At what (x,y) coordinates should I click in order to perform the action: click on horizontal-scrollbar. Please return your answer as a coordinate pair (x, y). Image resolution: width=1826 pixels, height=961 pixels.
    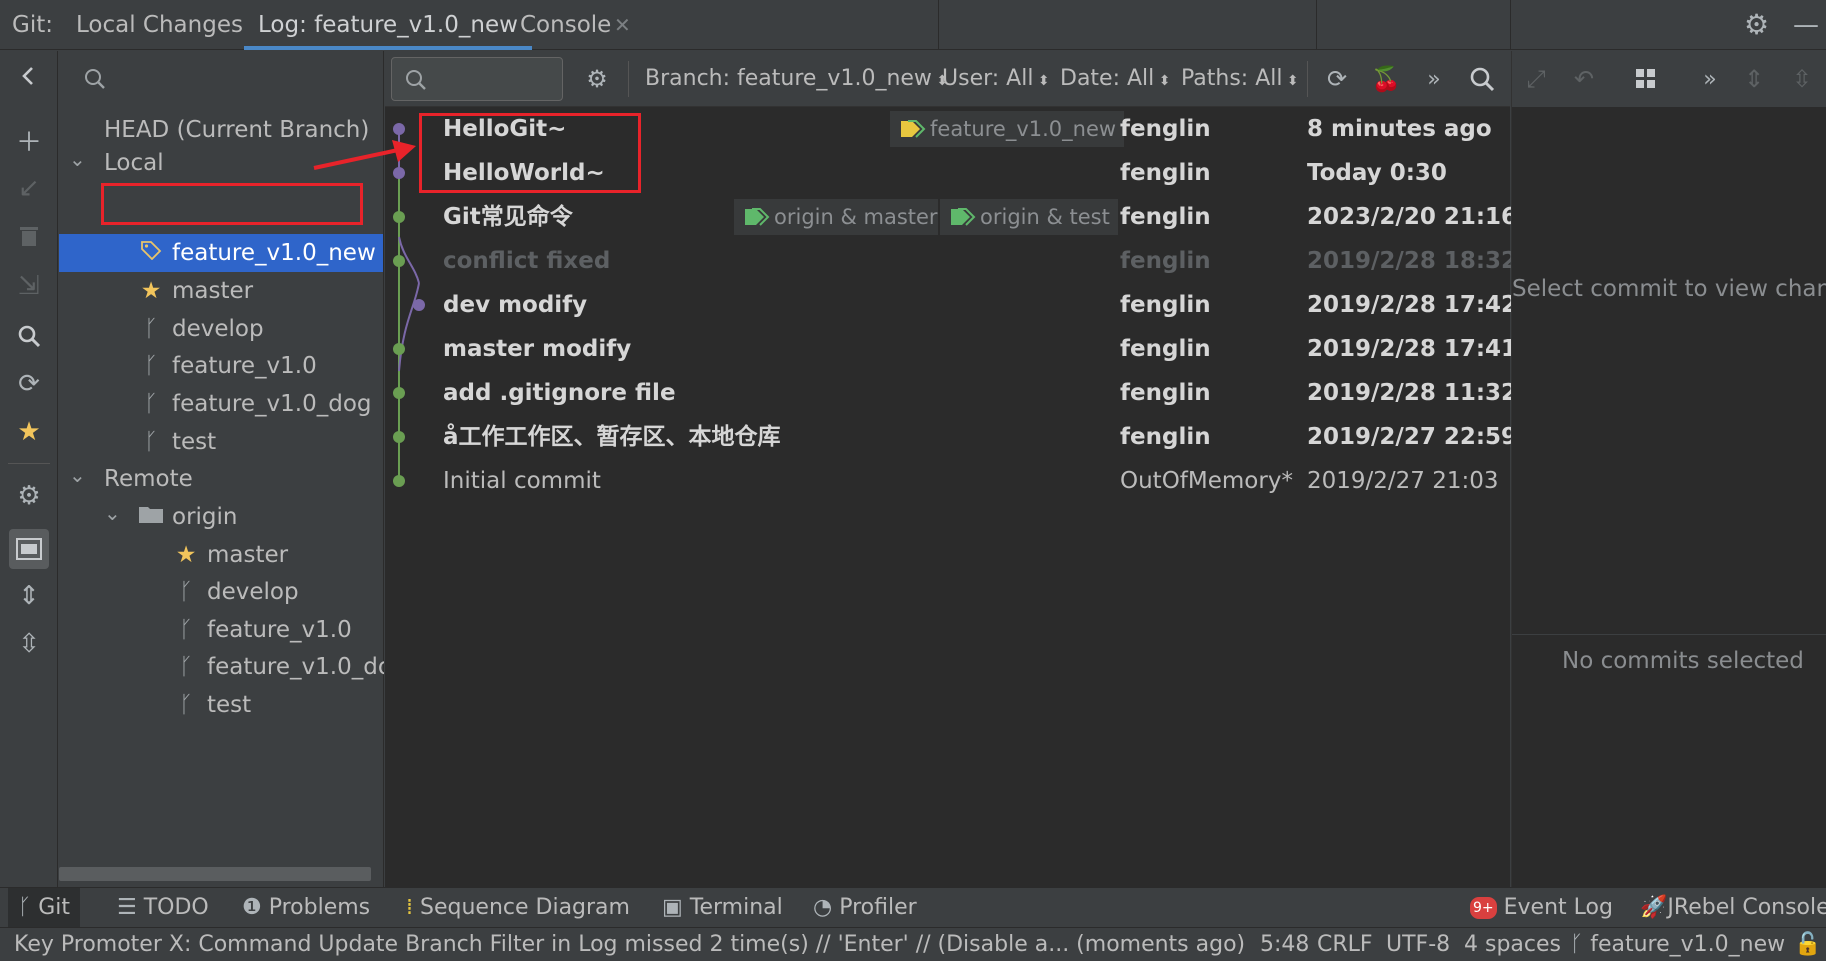
    Looking at the image, I should click on (215, 874).